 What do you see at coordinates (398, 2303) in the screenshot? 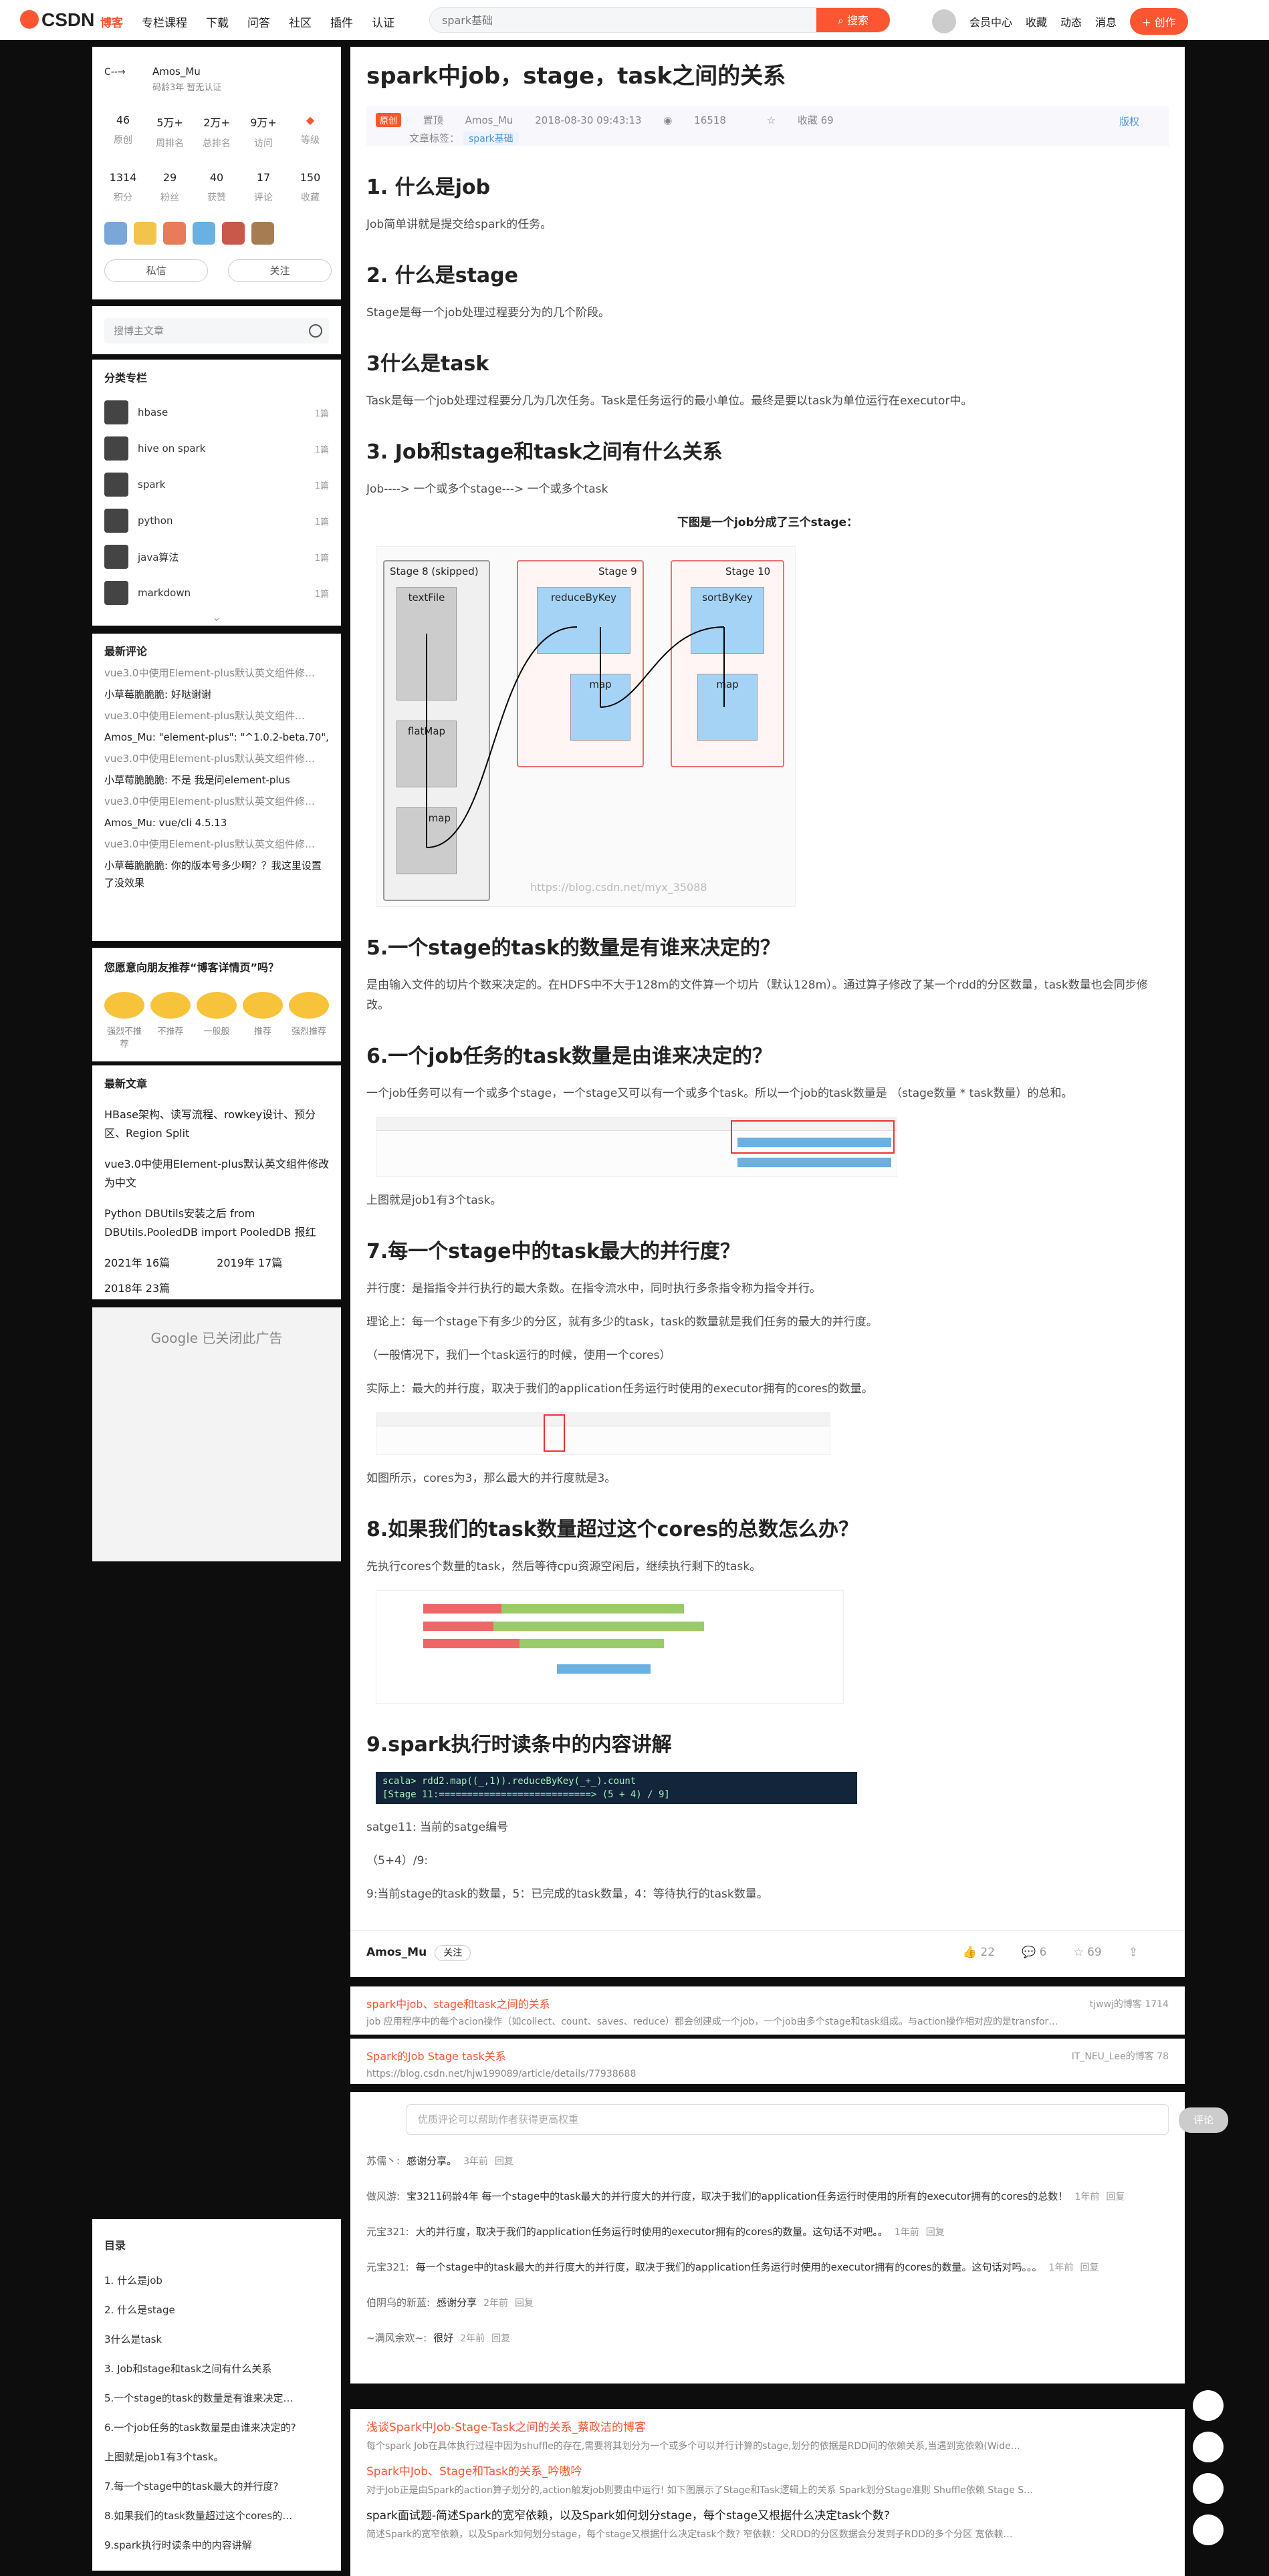
I see `commenter-name: 伯阴乌的新蓝:` at bounding box center [398, 2303].